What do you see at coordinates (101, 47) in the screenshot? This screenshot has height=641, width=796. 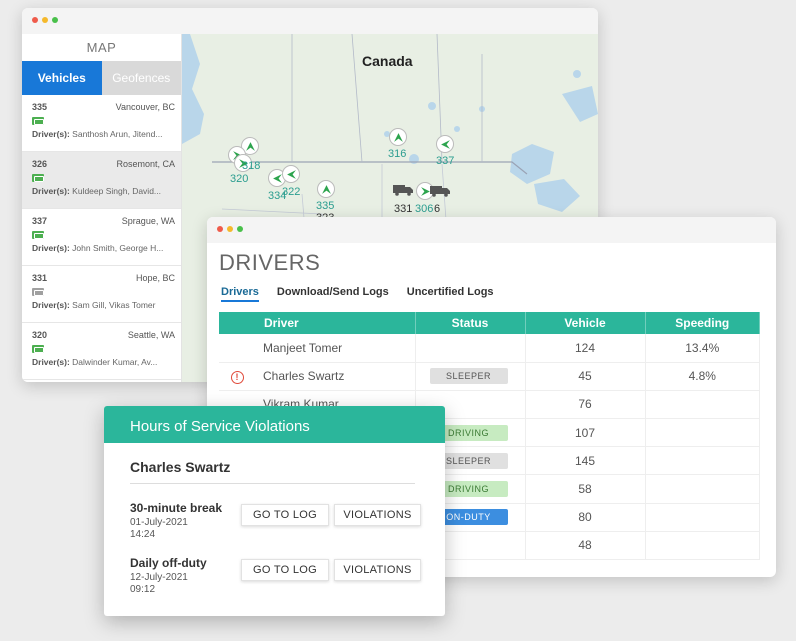 I see `map-heading: MAP` at bounding box center [101, 47].